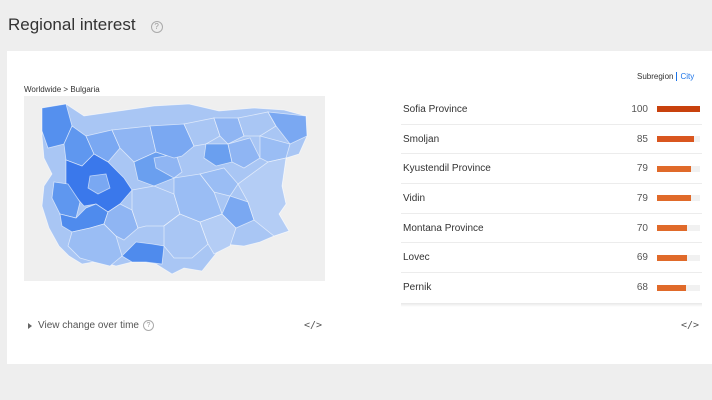 Image resolution: width=712 pixels, height=400 pixels. Describe the element at coordinates (443, 228) in the screenshot. I see `region-name: Montana Province` at that location.